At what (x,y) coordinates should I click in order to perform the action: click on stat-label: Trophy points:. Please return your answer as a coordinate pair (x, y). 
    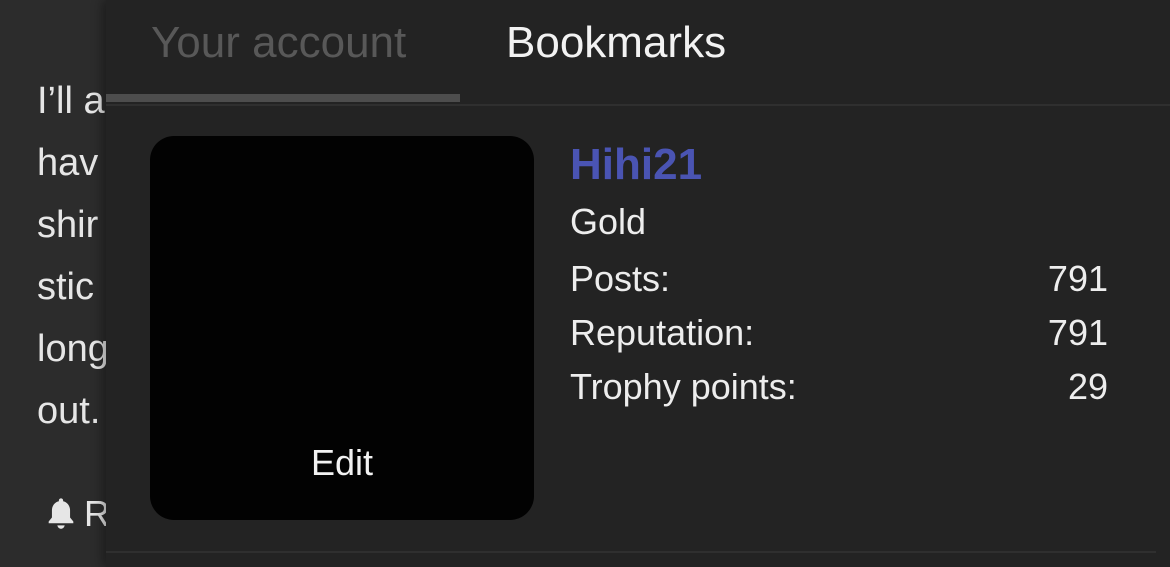
    Looking at the image, I should click on (683, 386).